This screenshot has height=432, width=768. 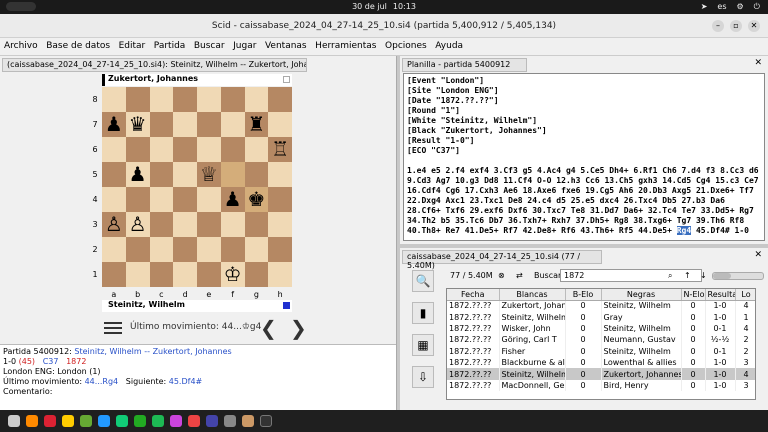 I want to click on square-c7, so click(x=161, y=124).